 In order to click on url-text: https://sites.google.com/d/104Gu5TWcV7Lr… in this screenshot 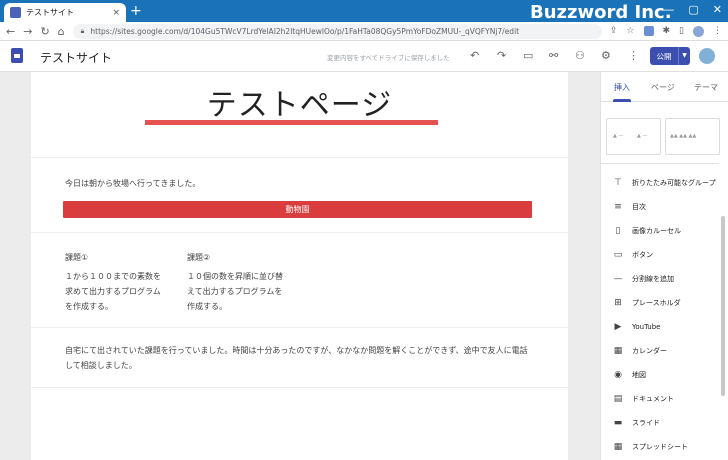, I will do `click(305, 31)`.